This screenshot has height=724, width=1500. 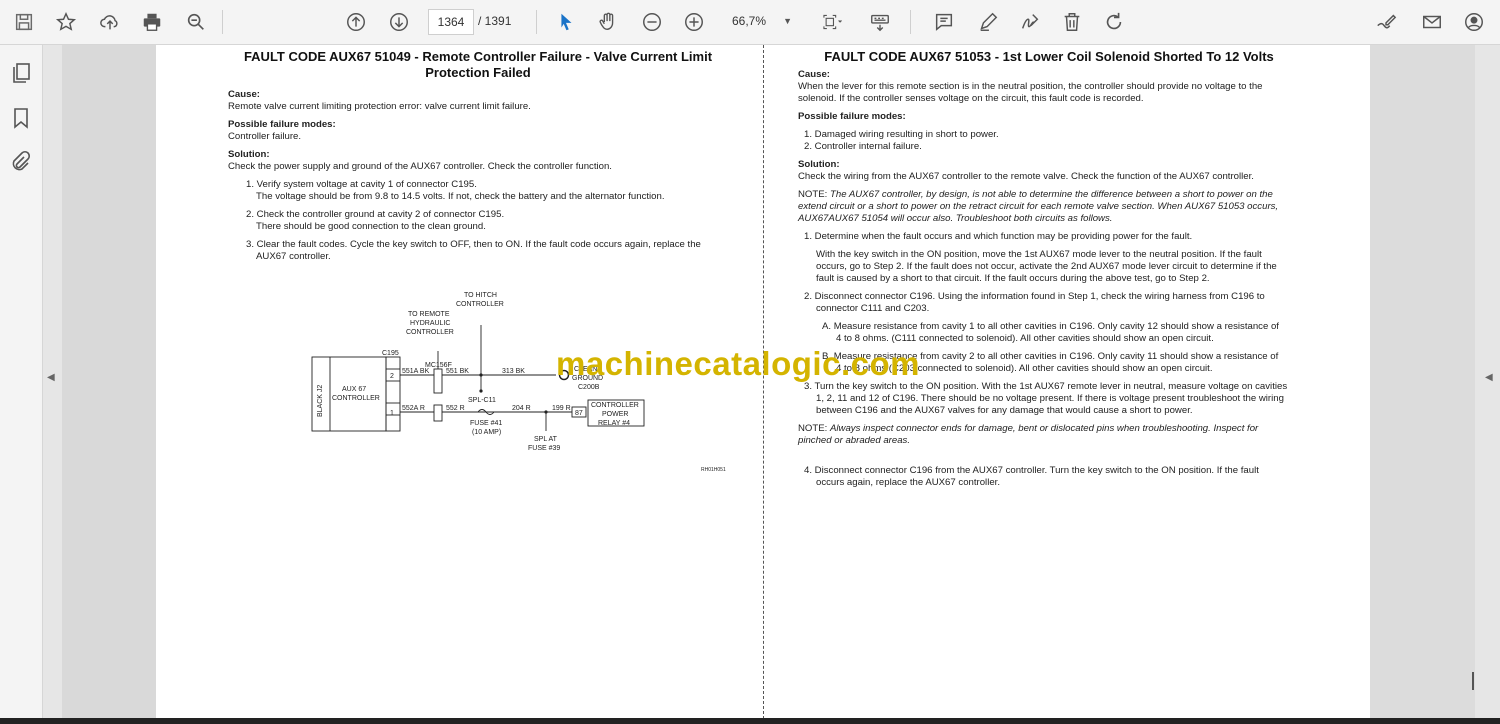 I want to click on zoom-value: 66,7%, so click(x=749, y=21).